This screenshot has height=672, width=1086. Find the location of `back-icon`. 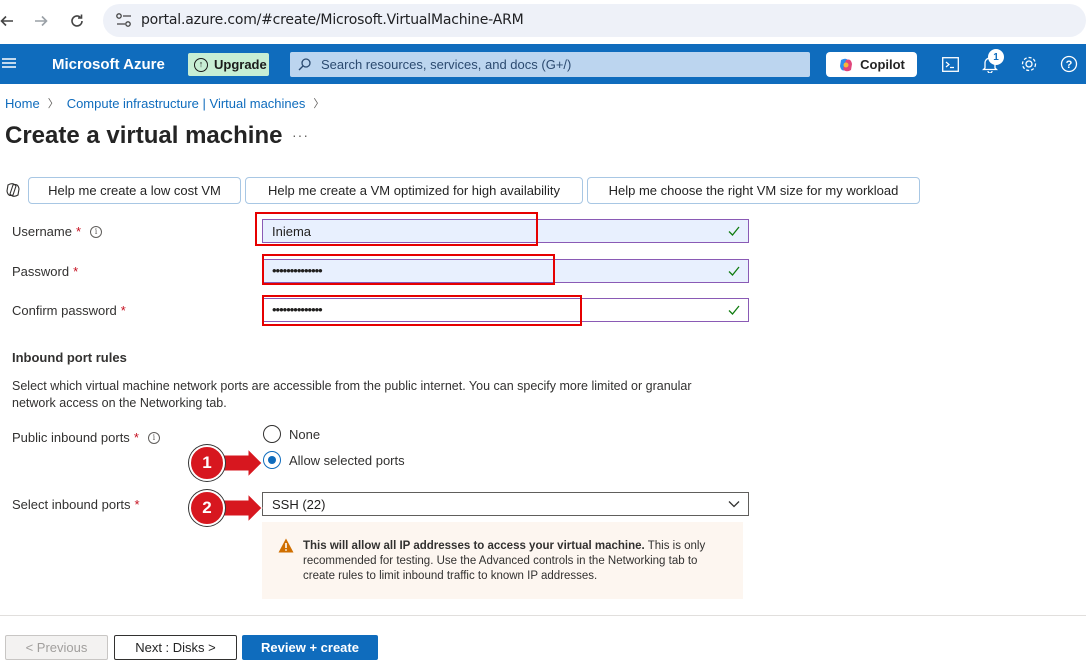

back-icon is located at coordinates (9, 21).